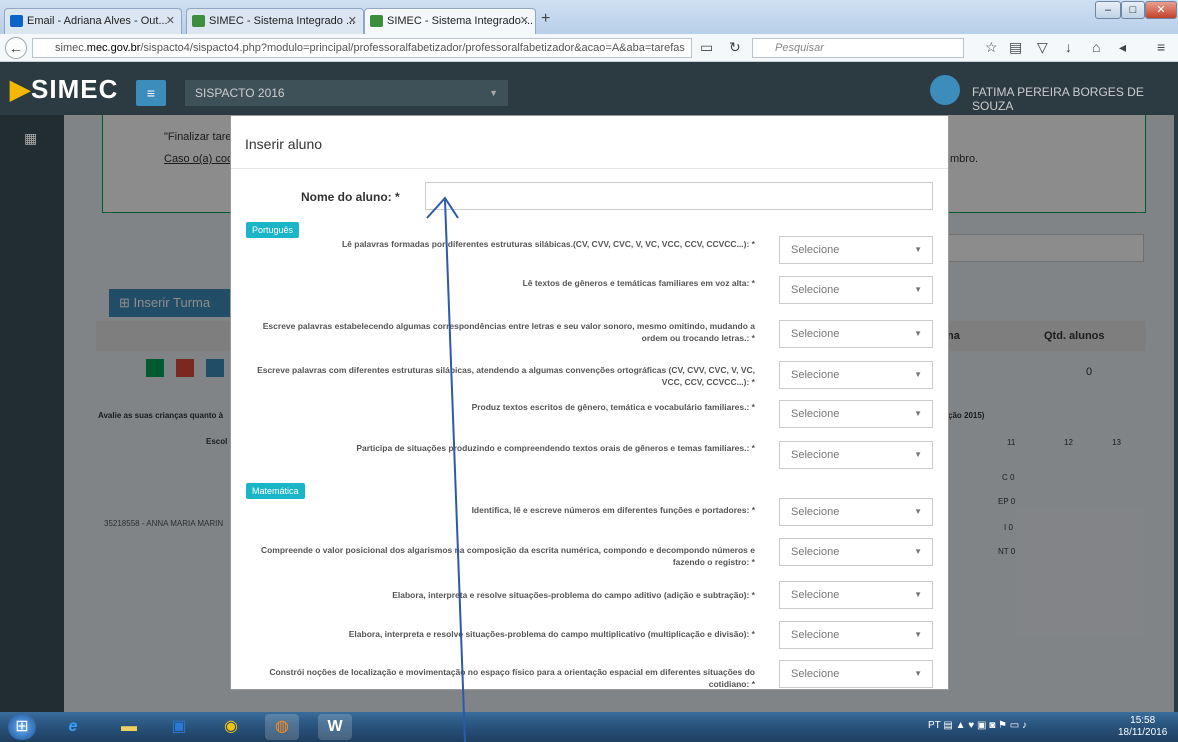 Image resolution: width=1178 pixels, height=742 pixels. Describe the element at coordinates (934, 725) in the screenshot. I see `language-indicator: PT` at that location.